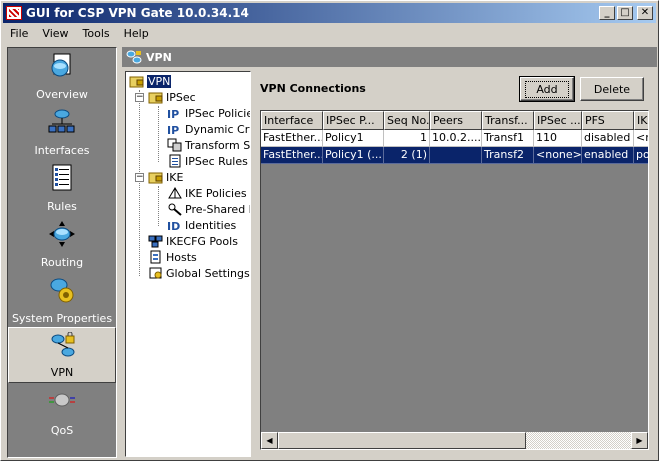 This screenshot has width=659, height=461. Describe the element at coordinates (329, 13) in the screenshot. I see `title-bar: GUI for CSP VPN Gate 10.0.34.14 _ □ ✕` at that location.